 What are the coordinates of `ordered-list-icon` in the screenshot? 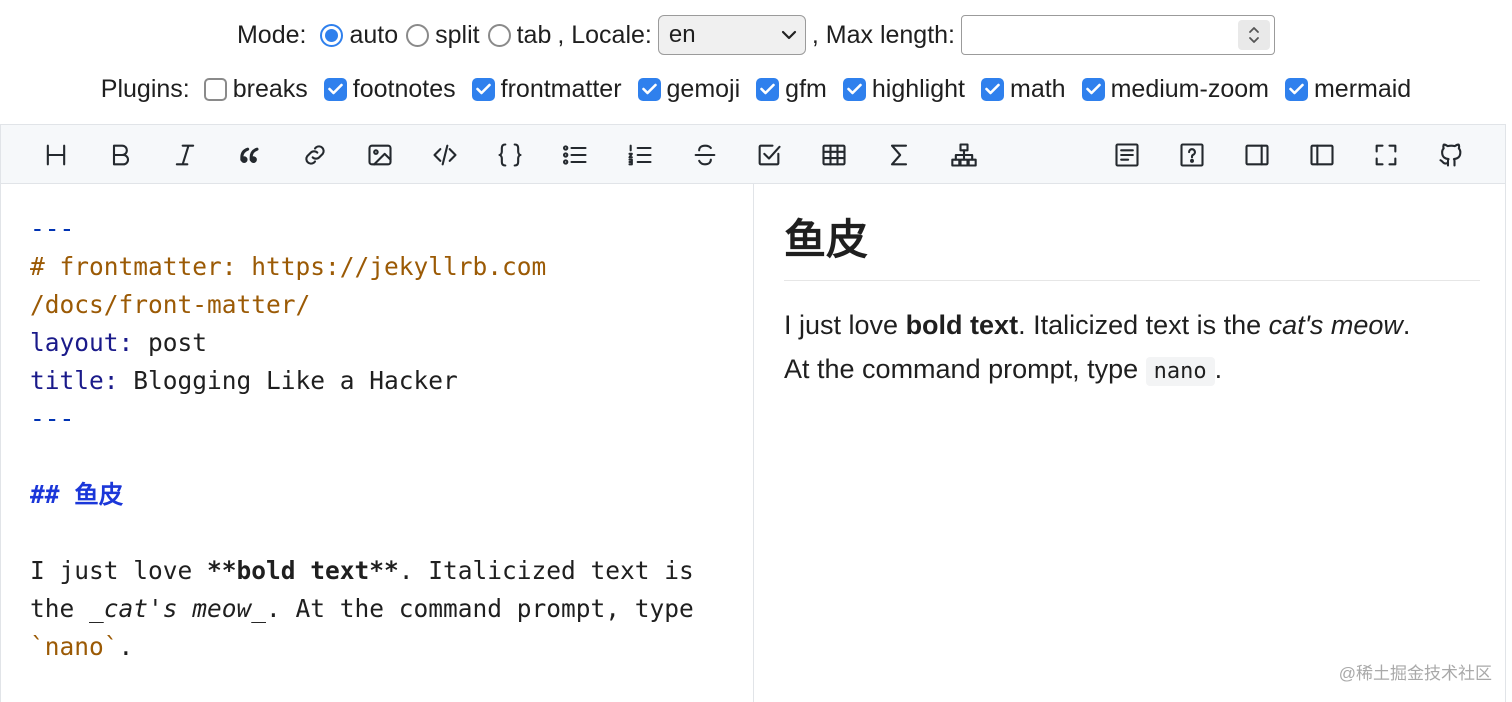 It's located at (640, 155).